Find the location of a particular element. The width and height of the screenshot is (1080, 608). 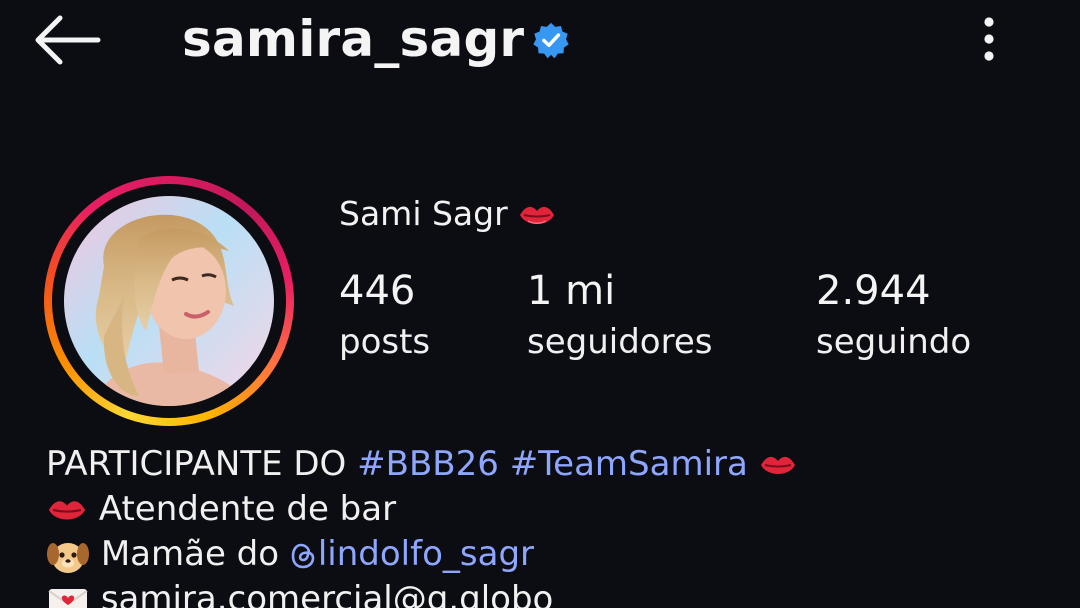

stat-posts: 446 posts is located at coordinates (384, 317).